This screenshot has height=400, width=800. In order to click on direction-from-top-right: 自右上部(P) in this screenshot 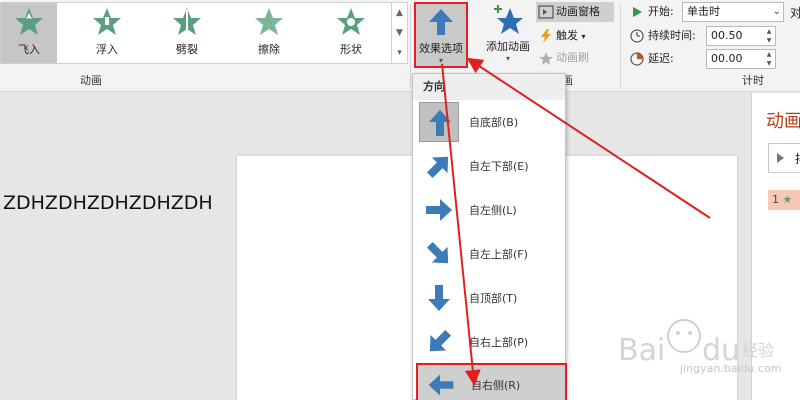, I will do `click(489, 342)`.